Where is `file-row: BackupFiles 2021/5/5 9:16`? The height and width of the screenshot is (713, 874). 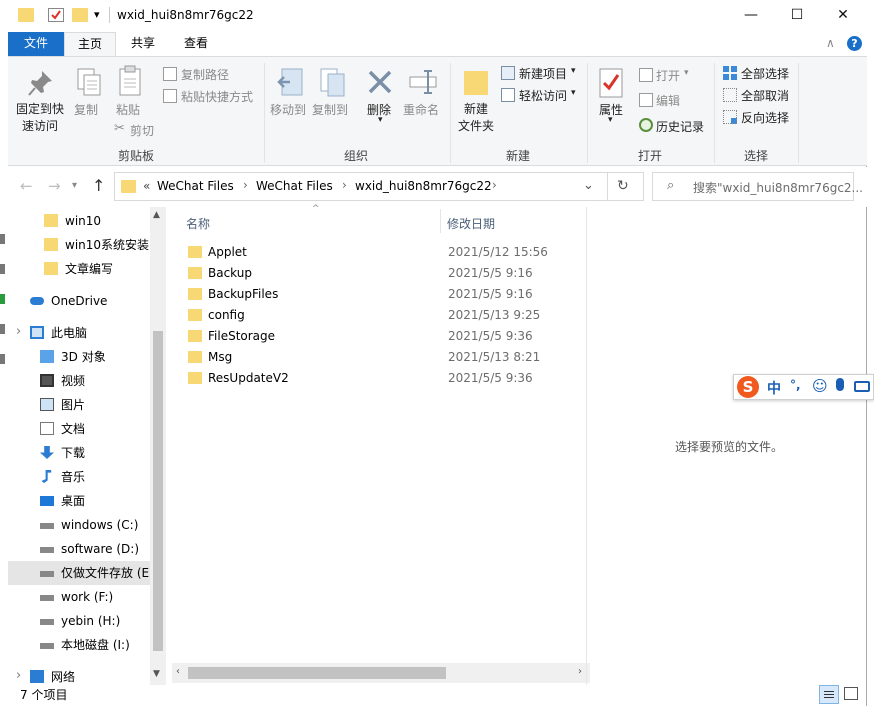
file-row: BackupFiles 2021/5/5 9:16 is located at coordinates (384, 294).